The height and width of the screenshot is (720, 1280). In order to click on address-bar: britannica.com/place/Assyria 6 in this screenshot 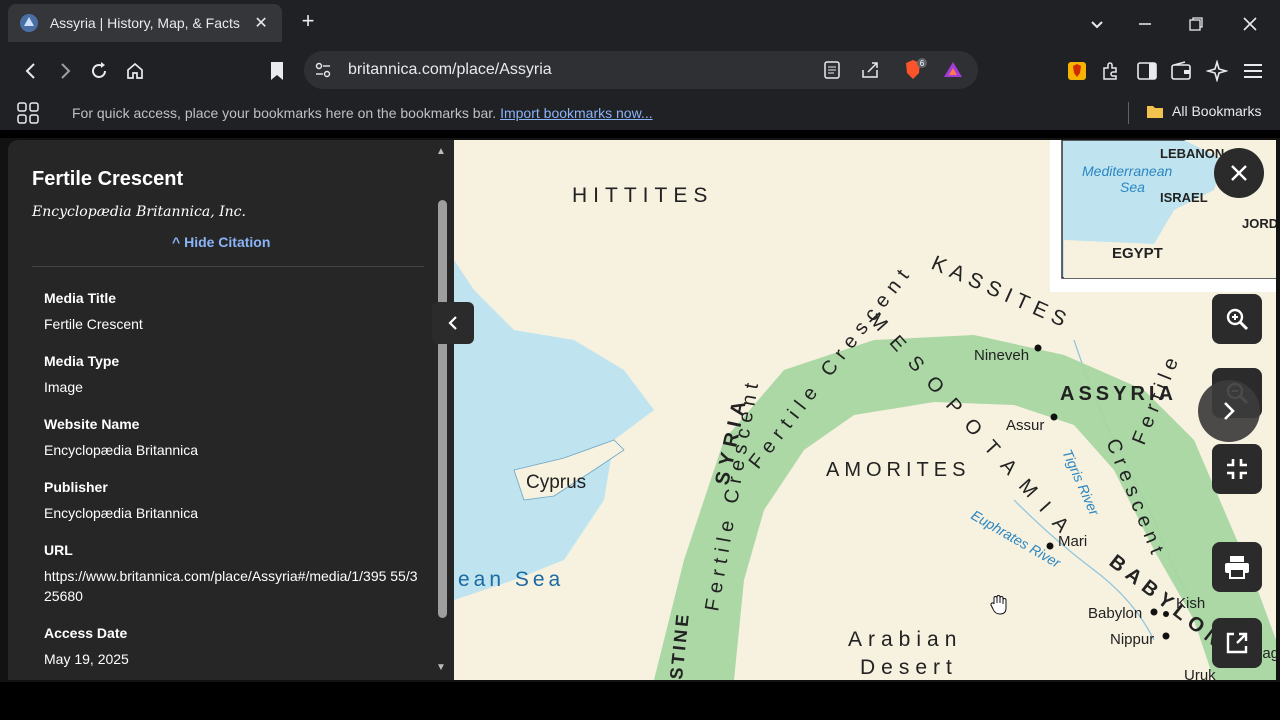, I will do `click(641, 70)`.